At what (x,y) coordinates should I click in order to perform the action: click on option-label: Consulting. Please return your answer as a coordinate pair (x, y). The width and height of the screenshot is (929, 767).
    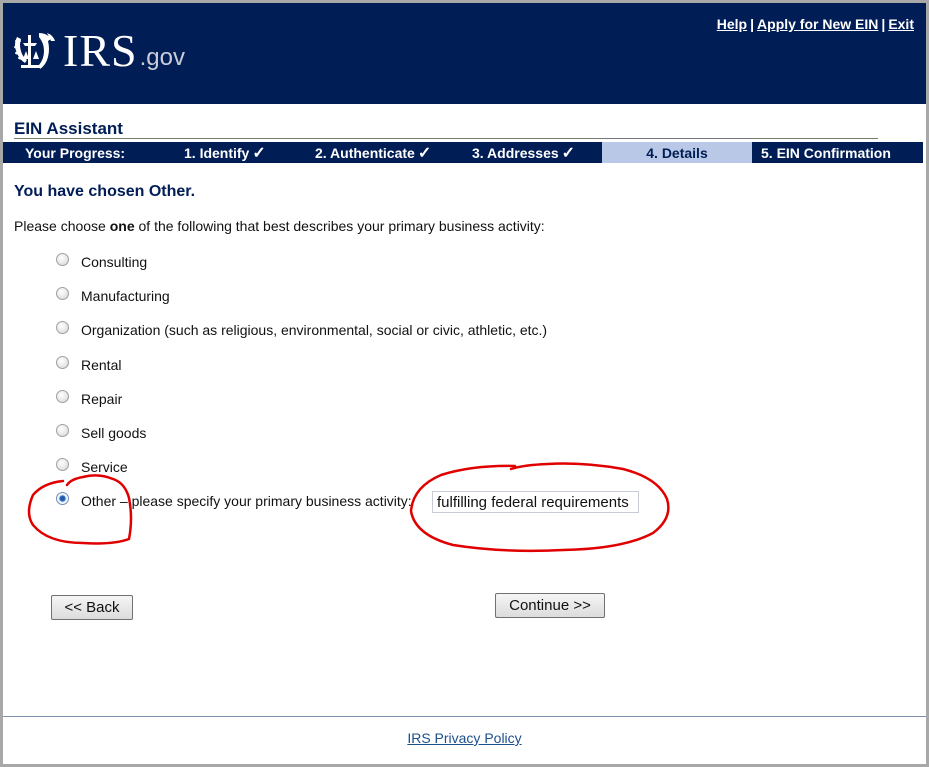
    Looking at the image, I should click on (114, 262).